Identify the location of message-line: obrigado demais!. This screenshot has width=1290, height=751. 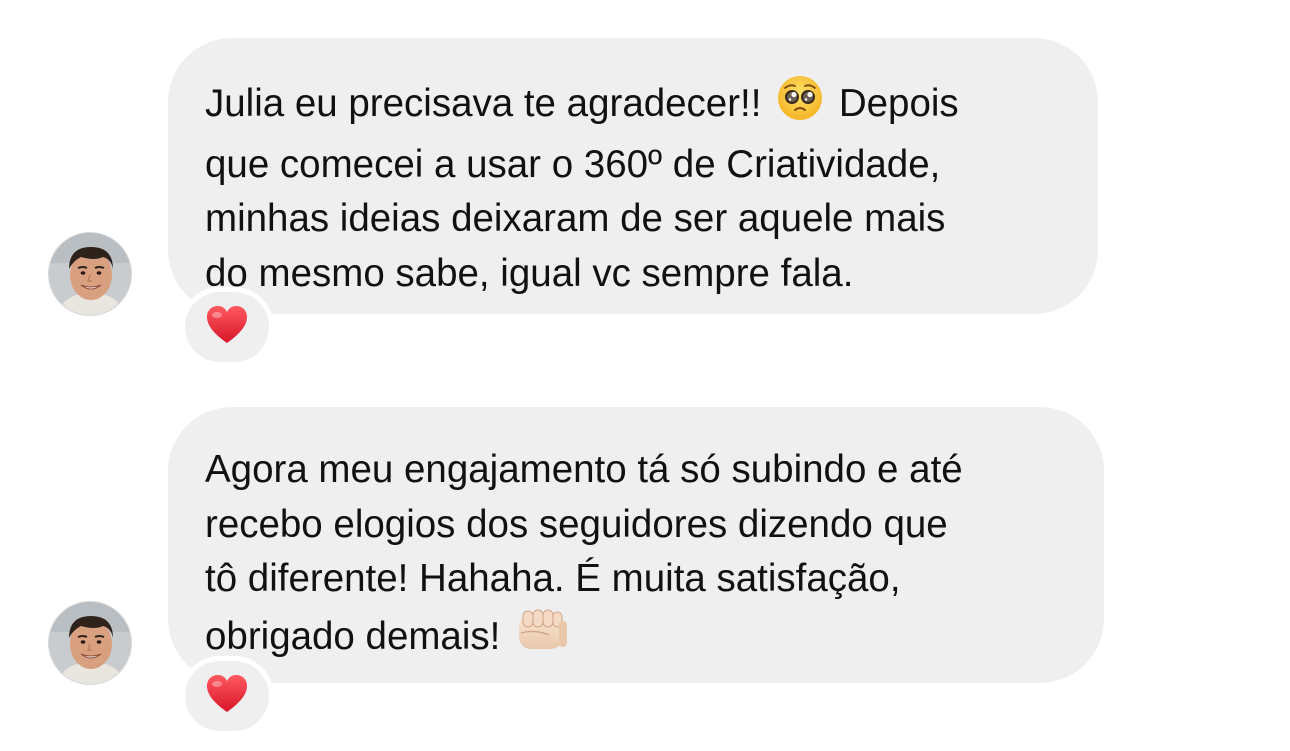
(629, 639).